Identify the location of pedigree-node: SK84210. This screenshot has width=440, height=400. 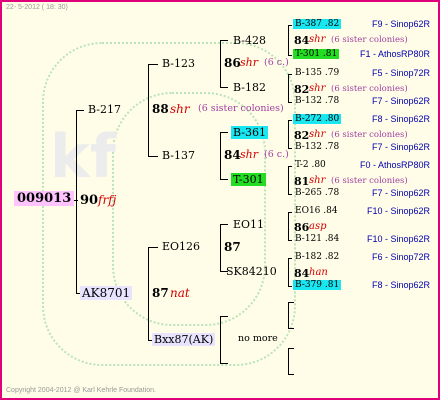
(251, 271).